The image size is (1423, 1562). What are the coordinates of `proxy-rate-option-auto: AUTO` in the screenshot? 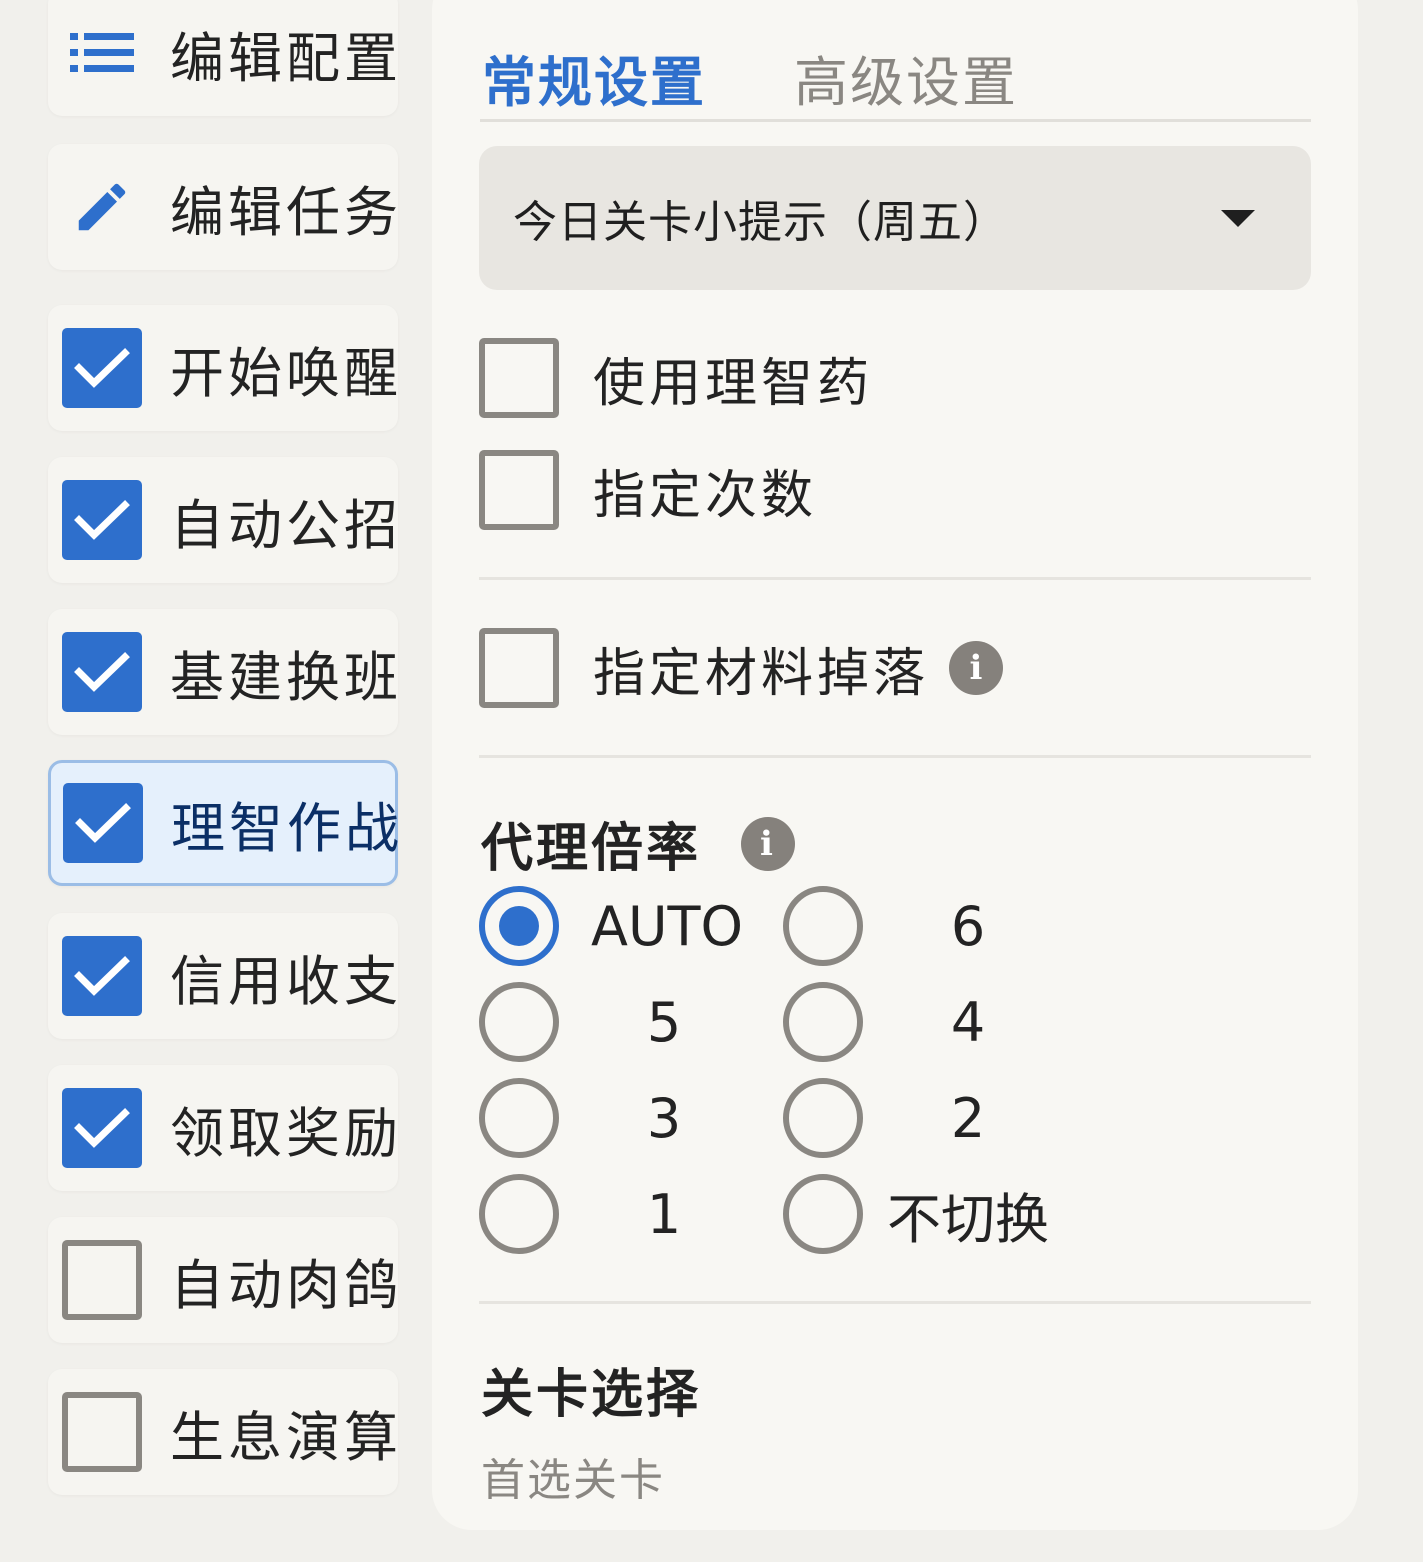 It's located at (624, 926).